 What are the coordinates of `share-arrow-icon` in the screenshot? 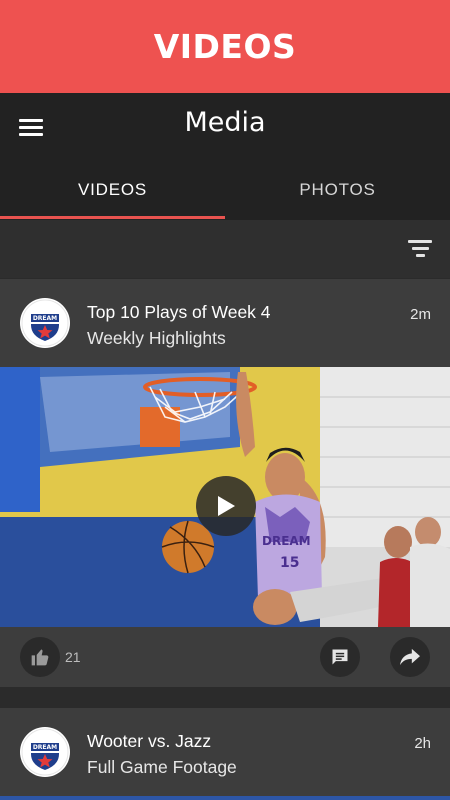 It's located at (410, 657).